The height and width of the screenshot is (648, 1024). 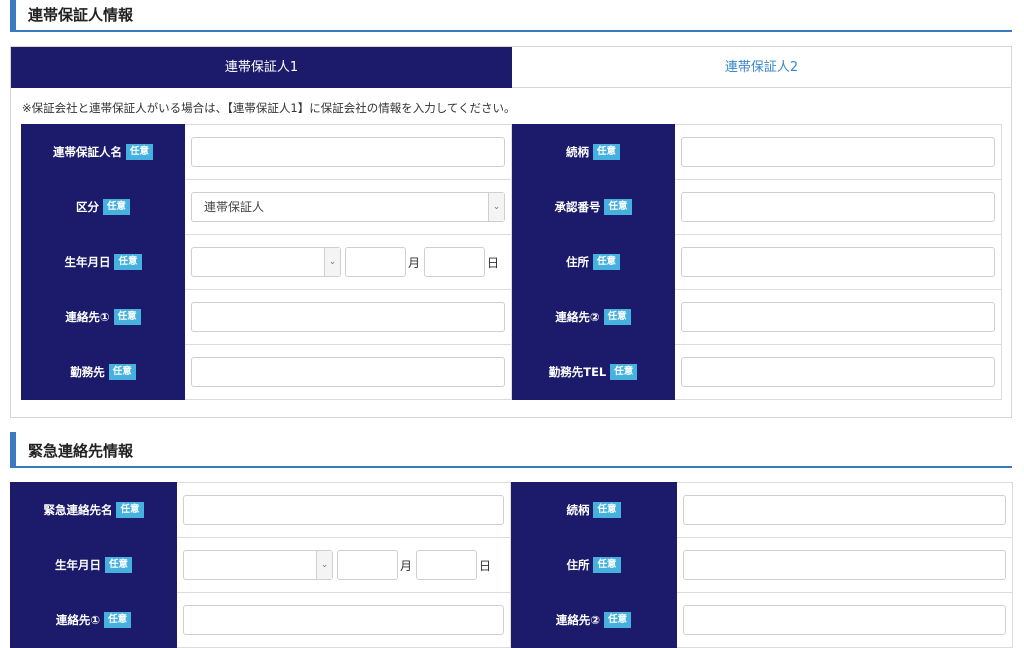 What do you see at coordinates (343, 620) in the screenshot?
I see `emergency-contact-1-input` at bounding box center [343, 620].